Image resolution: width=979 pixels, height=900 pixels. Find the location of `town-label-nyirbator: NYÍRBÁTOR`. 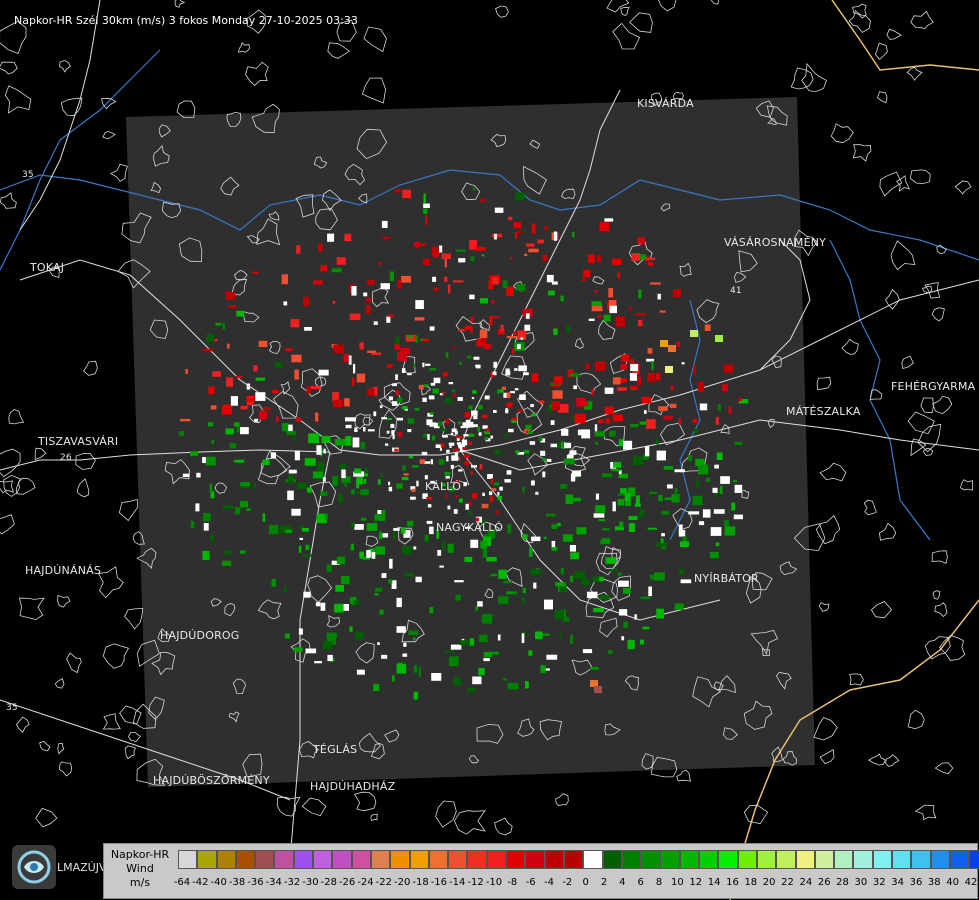

town-label-nyirbator: NYÍRBÁTOR is located at coordinates (726, 578).